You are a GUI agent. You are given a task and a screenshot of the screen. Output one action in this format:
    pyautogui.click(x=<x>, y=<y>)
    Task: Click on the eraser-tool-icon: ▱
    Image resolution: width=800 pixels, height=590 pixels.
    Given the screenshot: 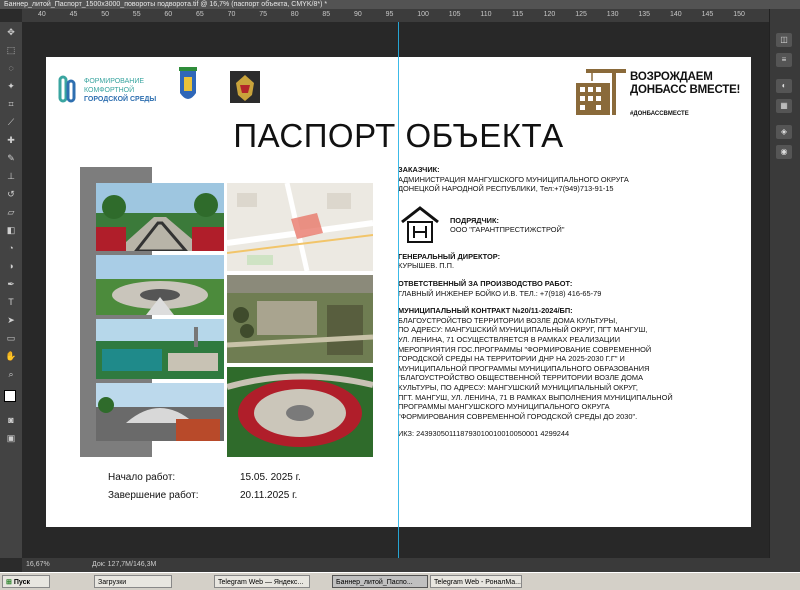 What is the action you would take?
    pyautogui.click(x=11, y=212)
    